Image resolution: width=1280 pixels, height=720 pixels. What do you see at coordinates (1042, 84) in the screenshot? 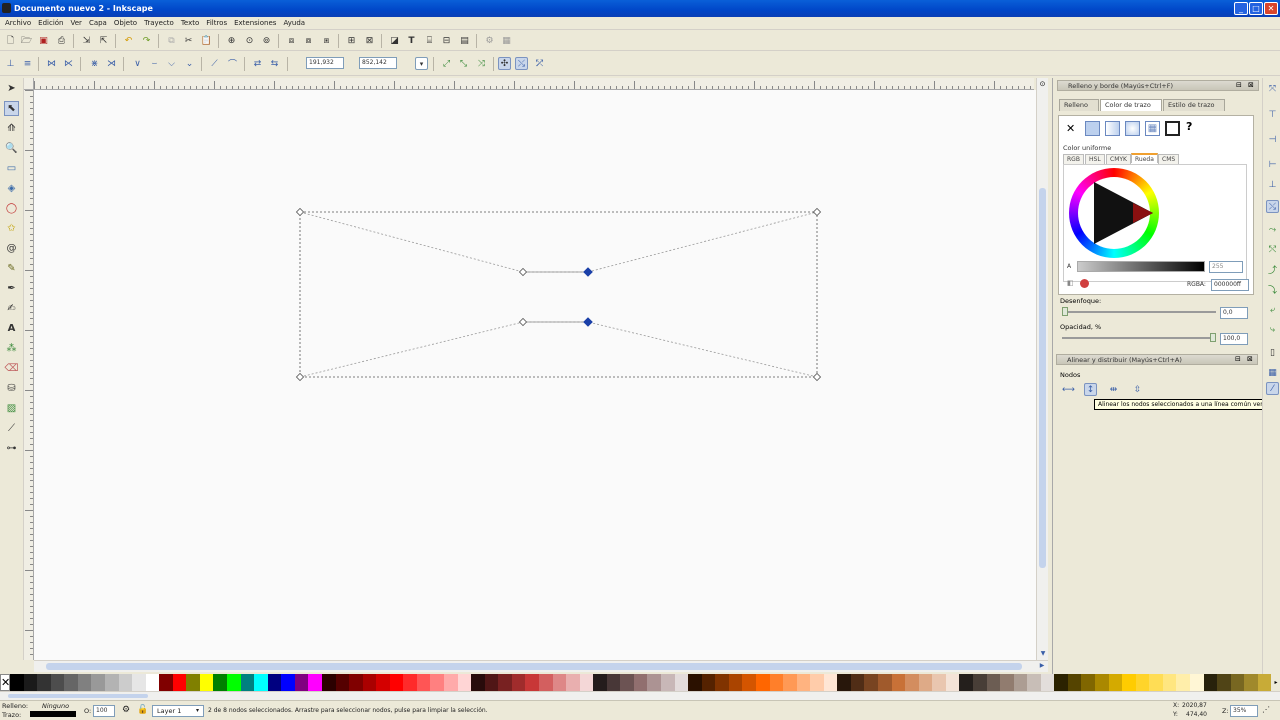
I see `zoom-fit-icon: ⊙` at bounding box center [1042, 84].